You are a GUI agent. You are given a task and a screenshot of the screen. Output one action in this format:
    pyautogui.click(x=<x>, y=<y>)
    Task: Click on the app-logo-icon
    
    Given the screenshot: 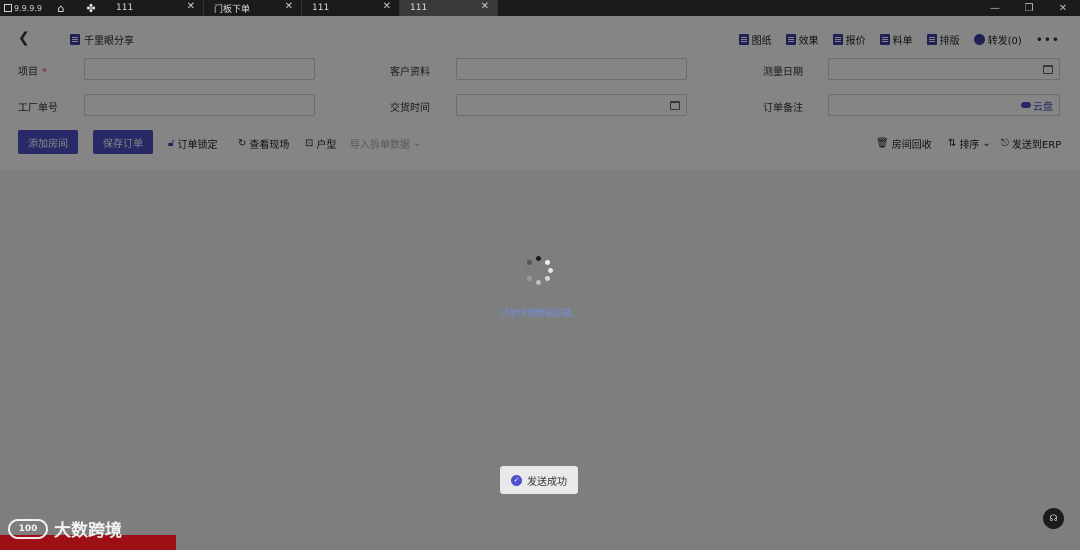 What is the action you would take?
    pyautogui.click(x=8, y=8)
    